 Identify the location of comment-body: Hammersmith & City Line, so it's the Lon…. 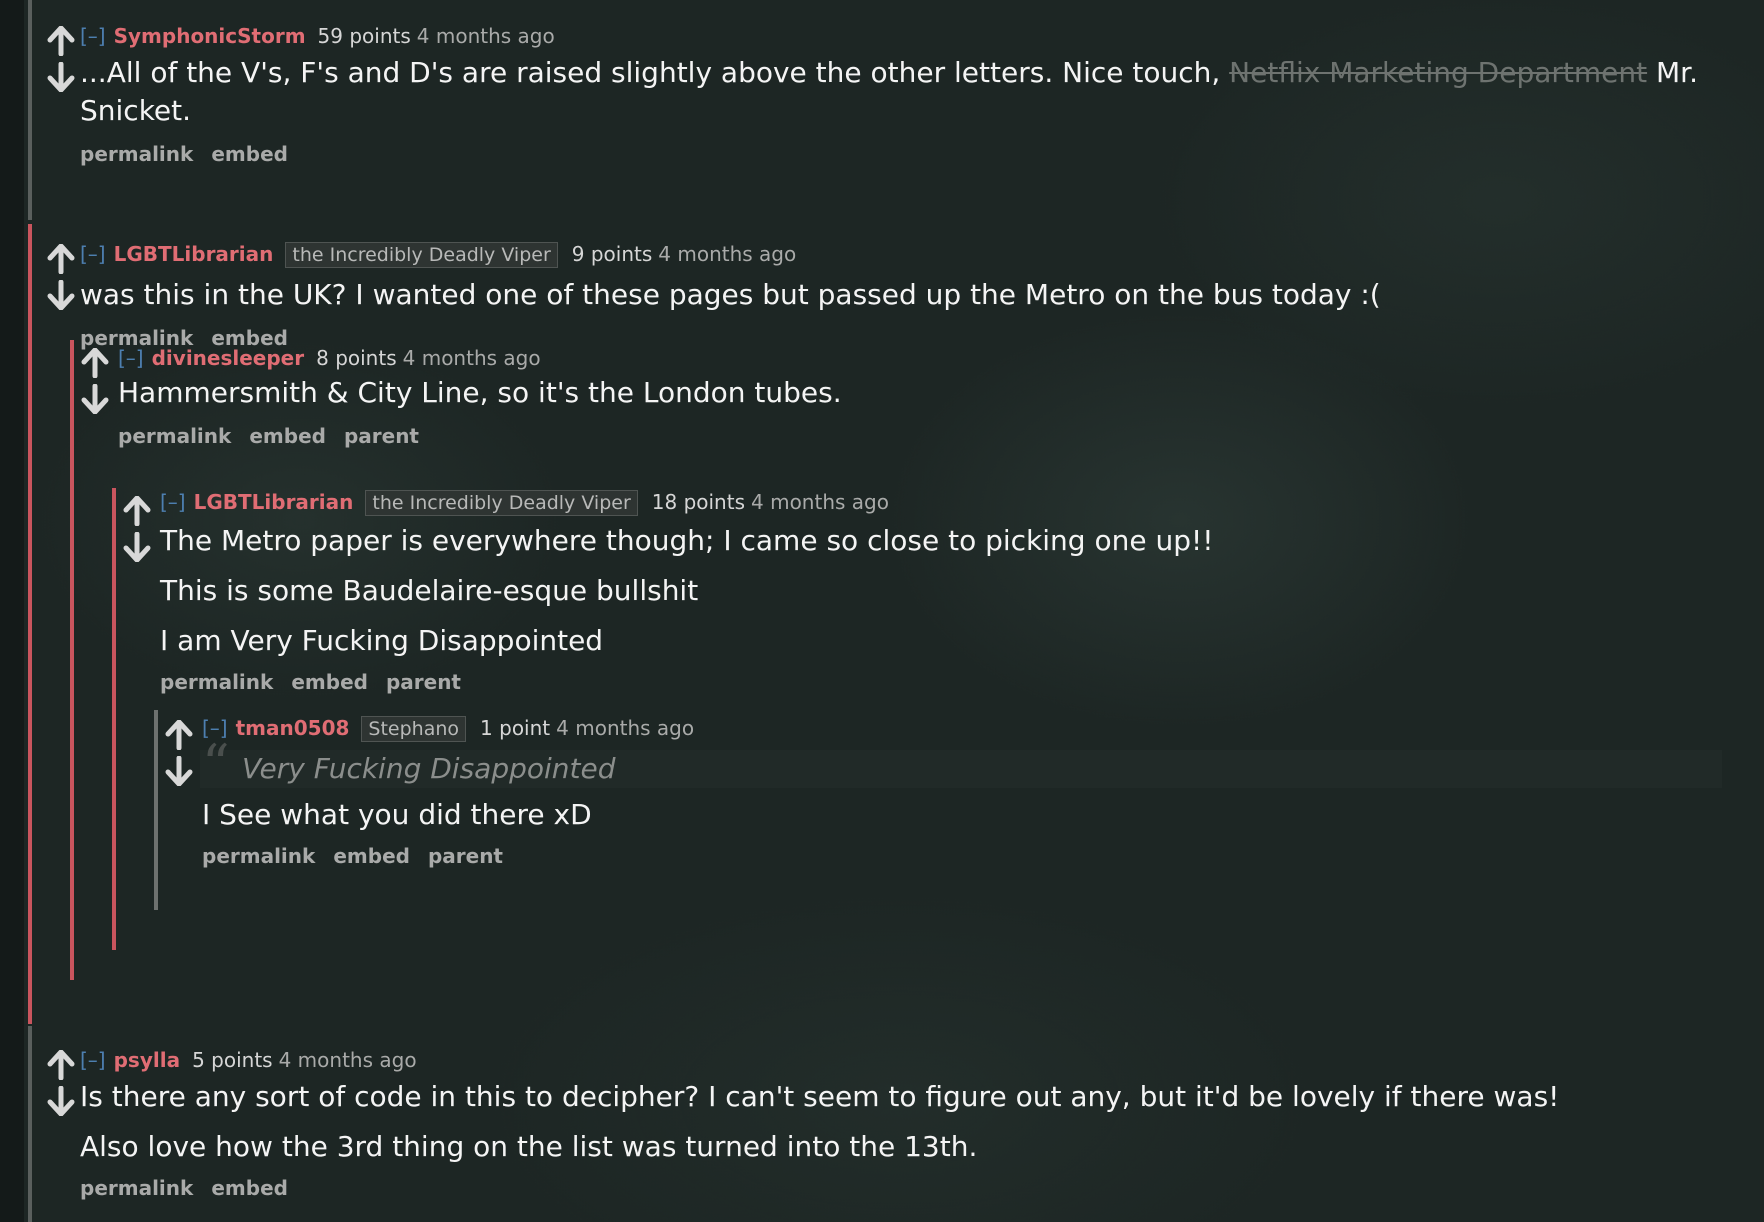
(939, 393).